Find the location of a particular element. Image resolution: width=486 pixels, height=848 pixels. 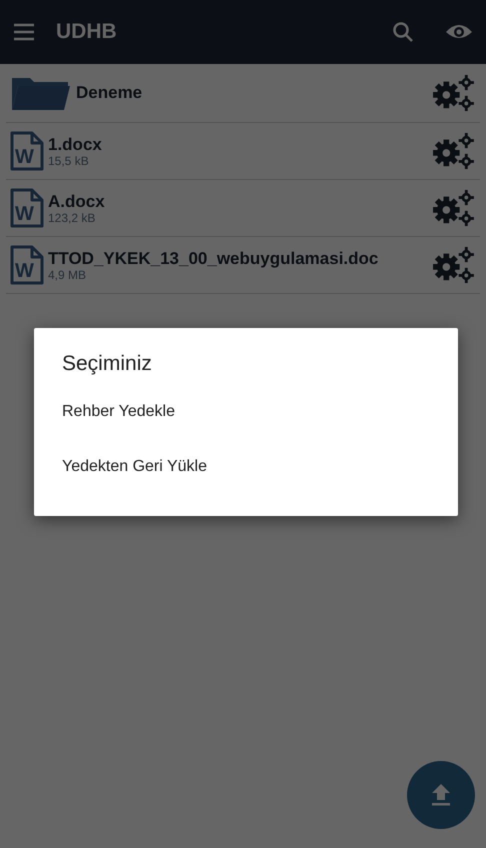

file-size: 4,9 MB is located at coordinates (68, 275).